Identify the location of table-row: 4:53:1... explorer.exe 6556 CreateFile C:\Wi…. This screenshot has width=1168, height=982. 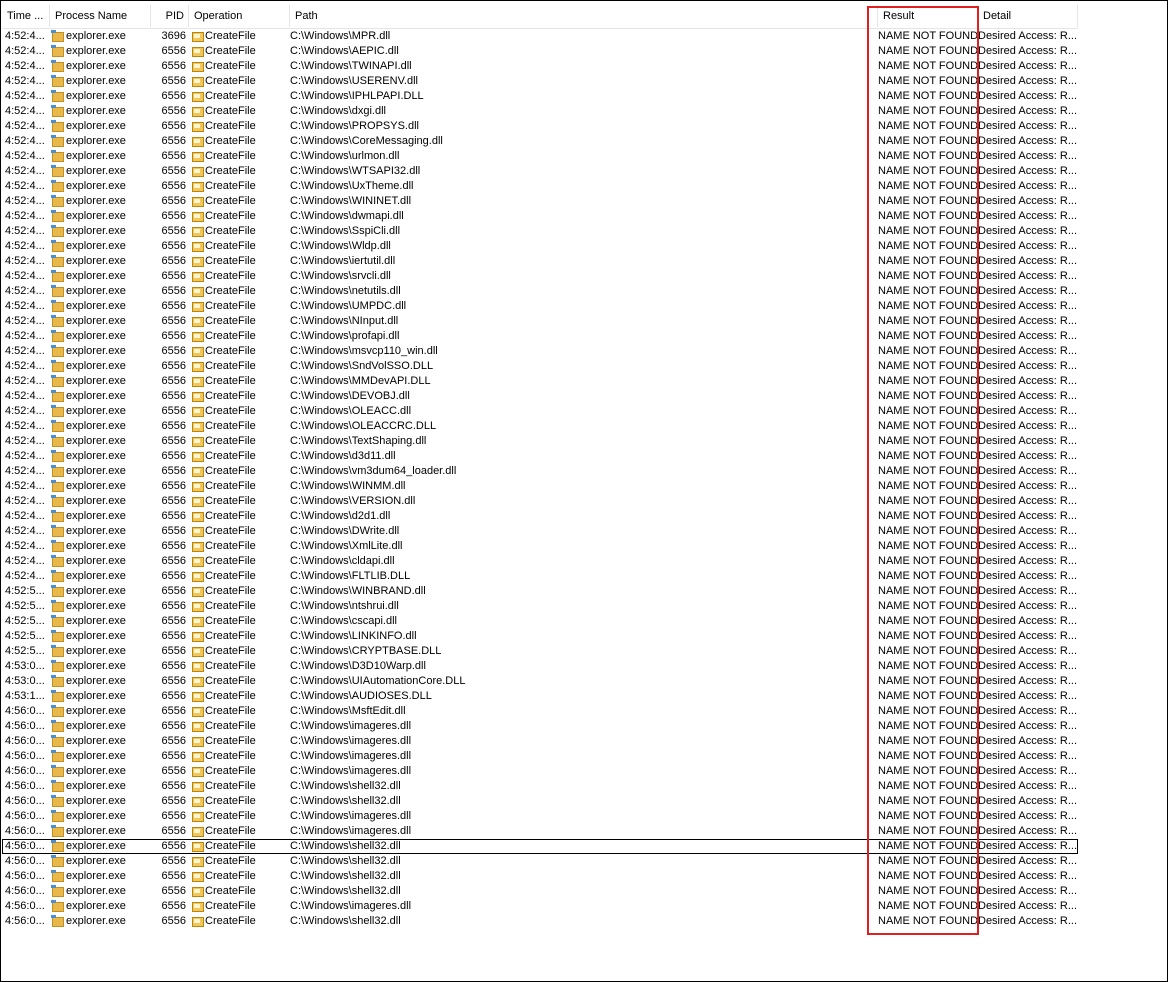
(540, 696).